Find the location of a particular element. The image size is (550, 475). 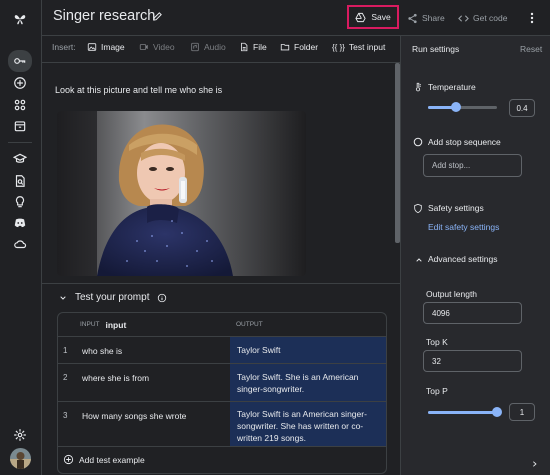

add-test-example-button: Add test example is located at coordinates (222, 459).